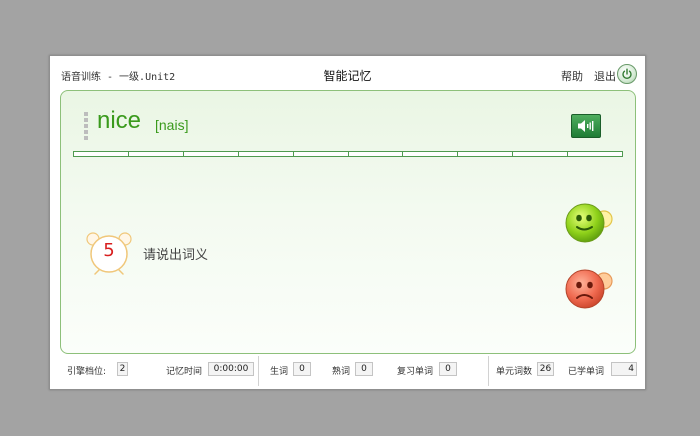  What do you see at coordinates (176, 255) in the screenshot?
I see `prompt-text: 请说出词义` at bounding box center [176, 255].